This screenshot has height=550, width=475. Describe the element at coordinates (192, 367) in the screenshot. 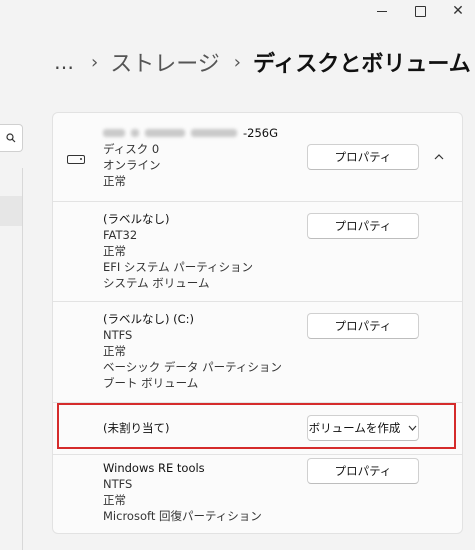

I see `partition-type: ベーシック データ パーティション` at that location.